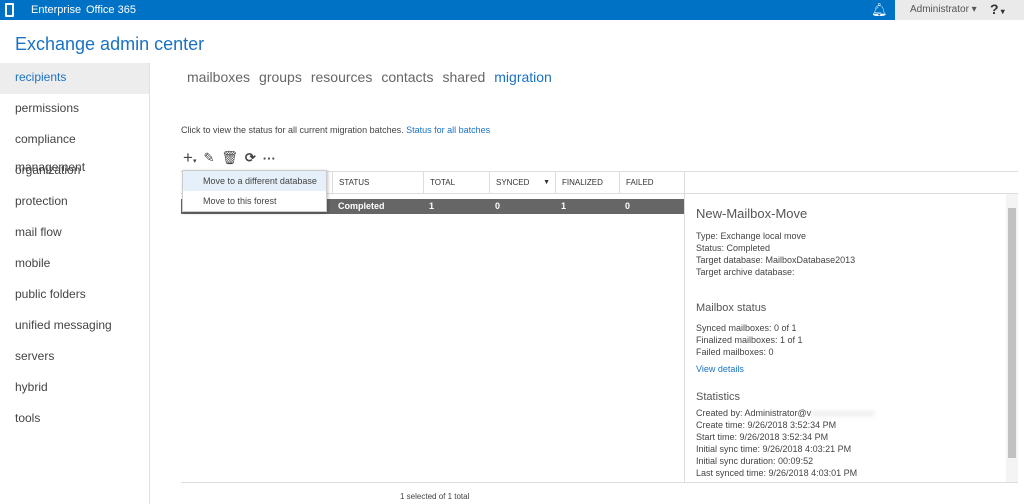 The width and height of the screenshot is (1024, 504). I want to click on stat: Last synced time: 9/26/2018 4:03:01 PM, so click(777, 473).